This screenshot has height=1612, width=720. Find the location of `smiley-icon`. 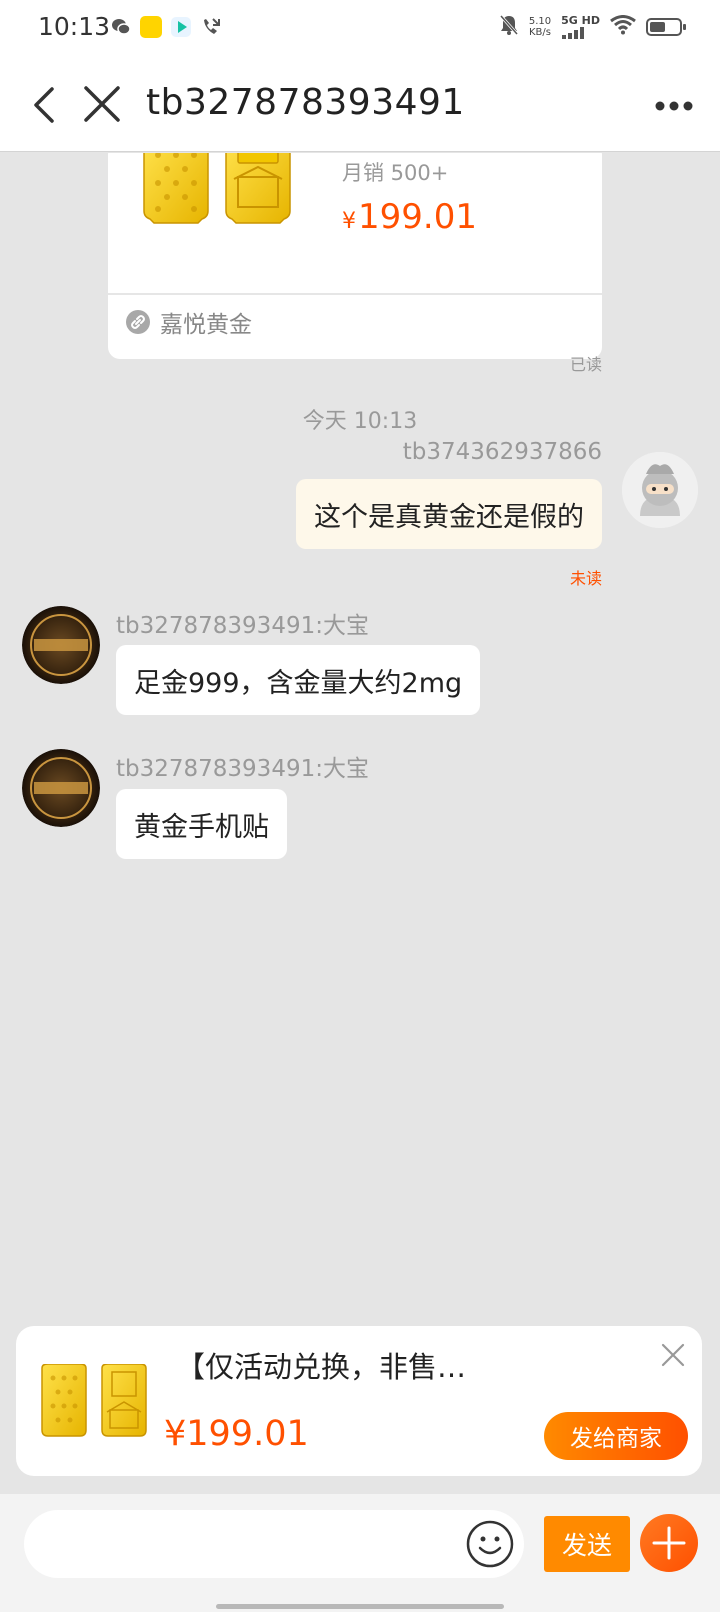

smiley-icon is located at coordinates (490, 1544).